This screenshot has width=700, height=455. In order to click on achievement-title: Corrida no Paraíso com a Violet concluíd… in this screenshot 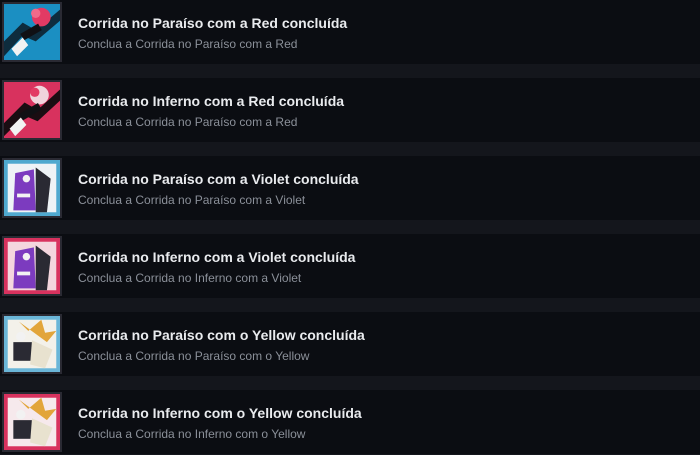, I will do `click(218, 179)`.